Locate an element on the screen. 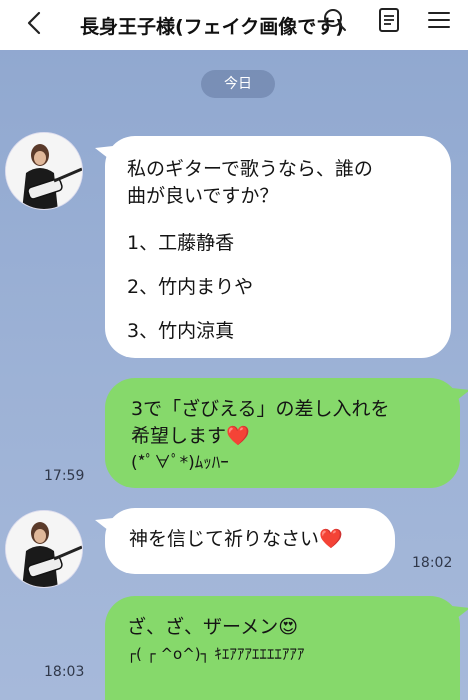  sent-message-bubble: 3で「ざびえる」の差し入れを 希望します❤️ (*ﾟ∀ﾟ*)ﾑｯﾊｰ is located at coordinates (286, 433).